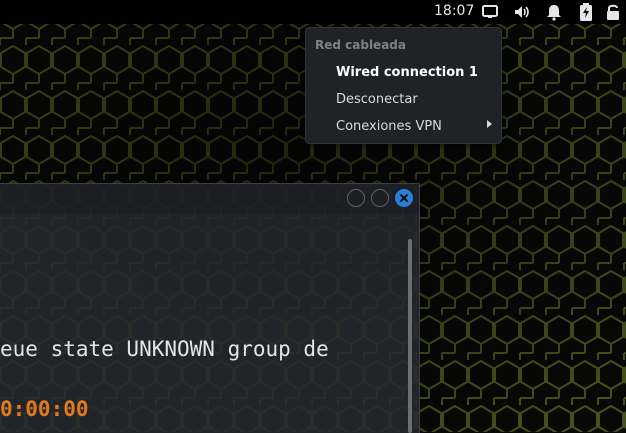  I want to click on window-titlebar, so click(209, 199).